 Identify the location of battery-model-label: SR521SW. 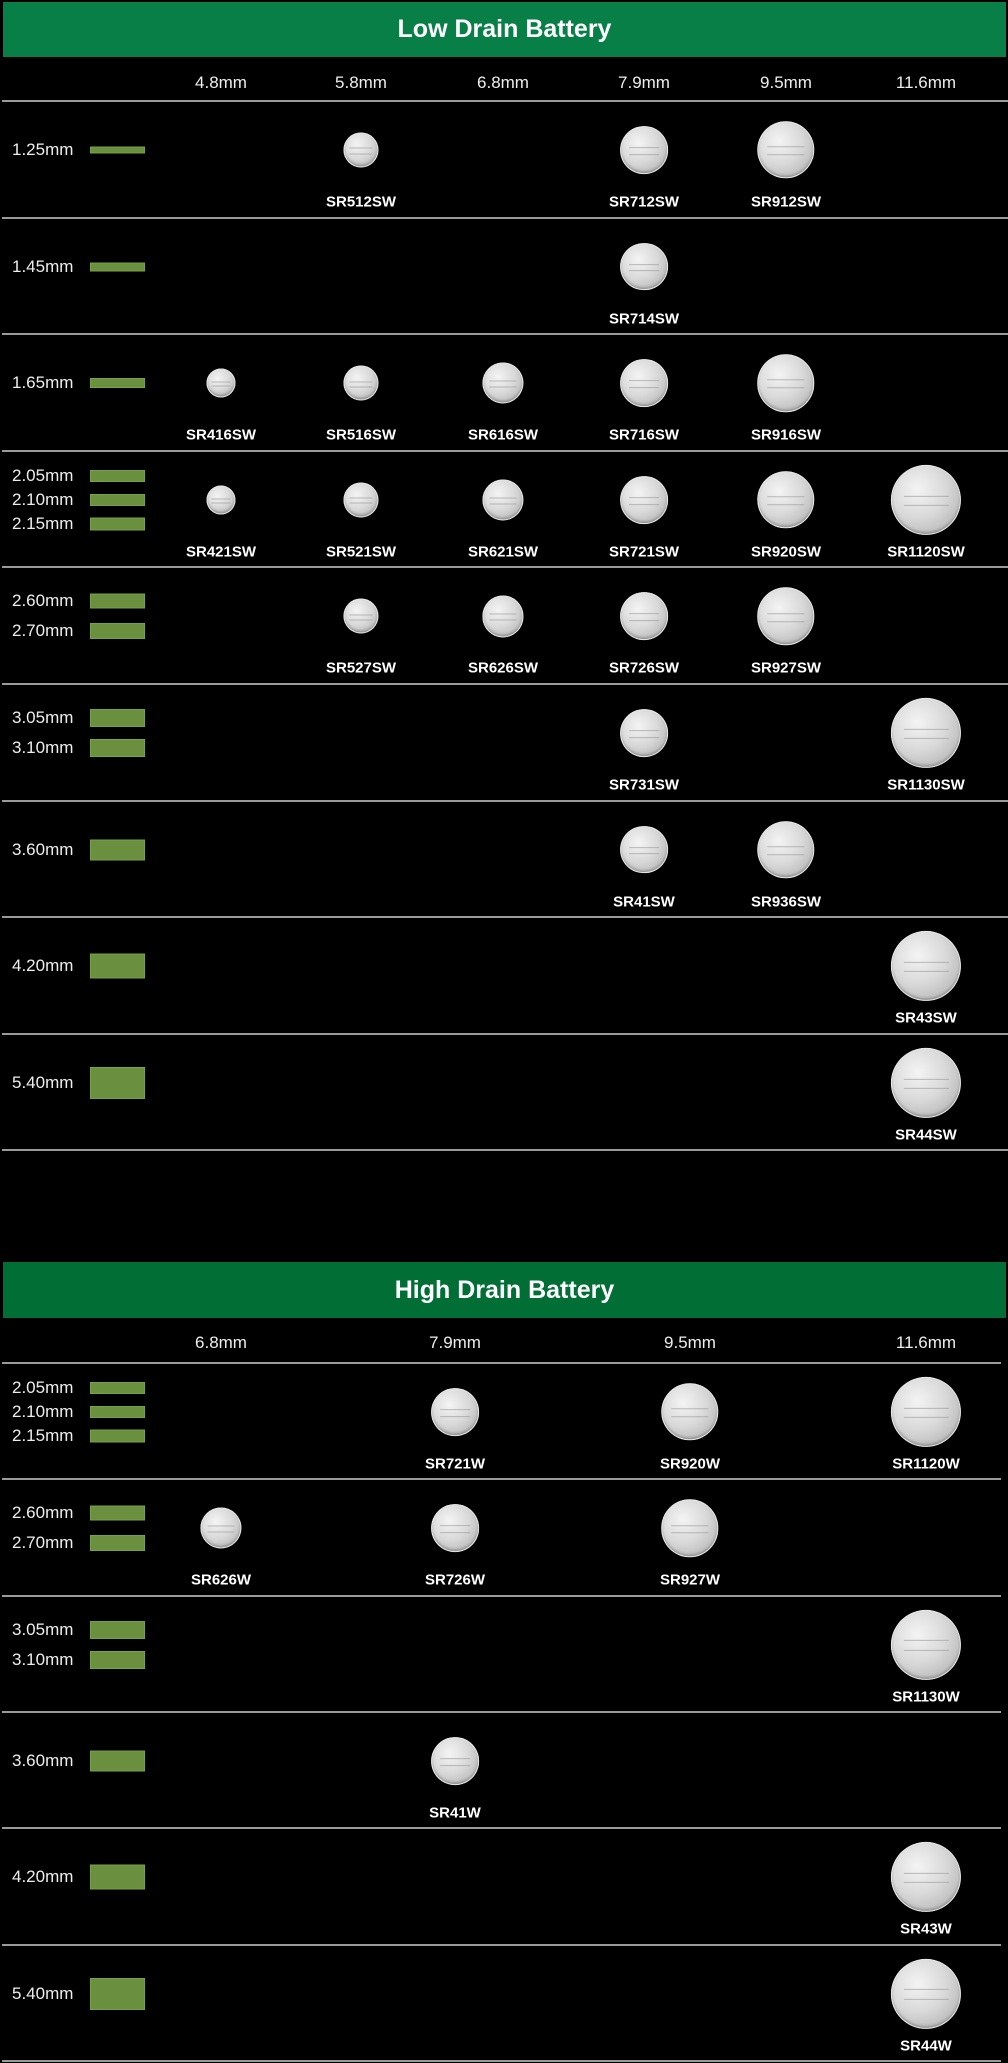
(361, 552).